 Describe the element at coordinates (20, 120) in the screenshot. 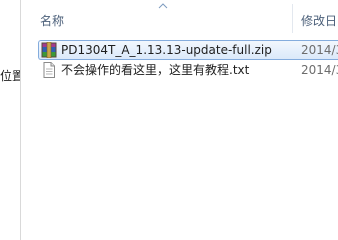

I see `pane-splitter` at that location.